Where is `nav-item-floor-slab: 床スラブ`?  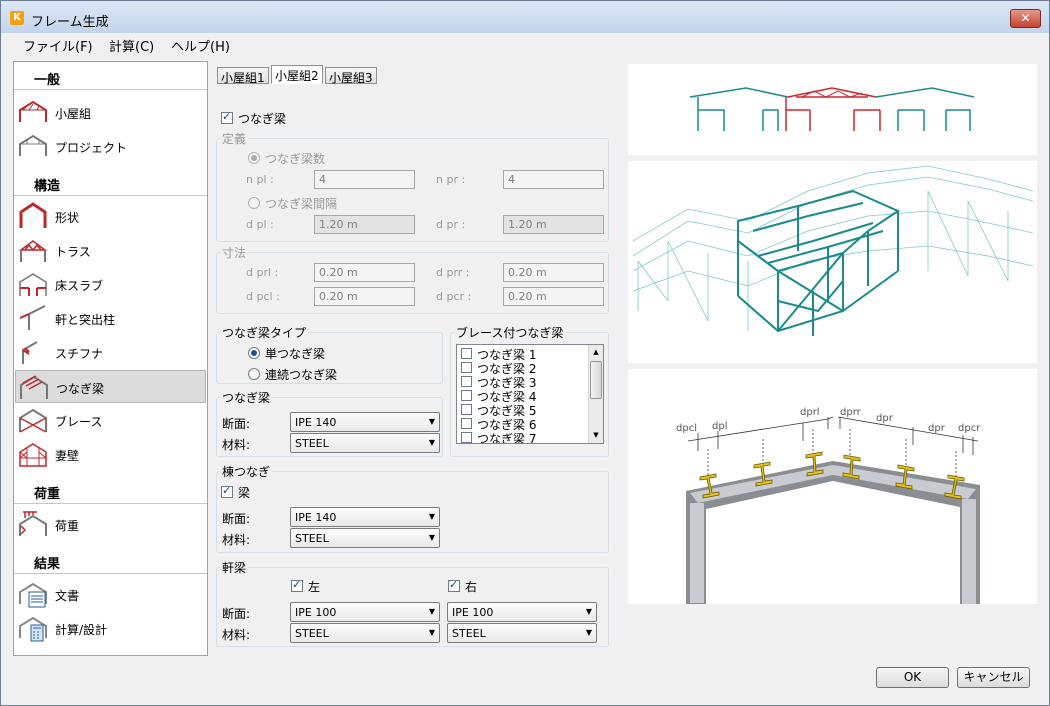
nav-item-floor-slab: 床スラブ is located at coordinates (110, 284).